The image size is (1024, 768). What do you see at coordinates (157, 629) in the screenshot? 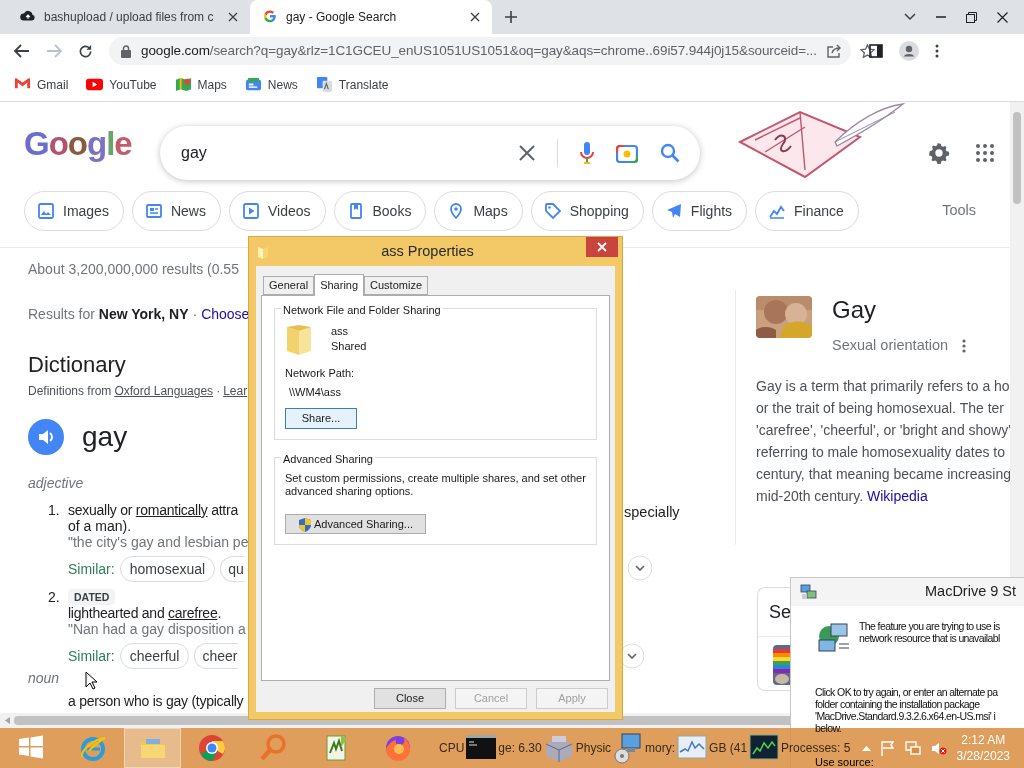
I see `example-text: "Nan had a gay disposition a` at bounding box center [157, 629].